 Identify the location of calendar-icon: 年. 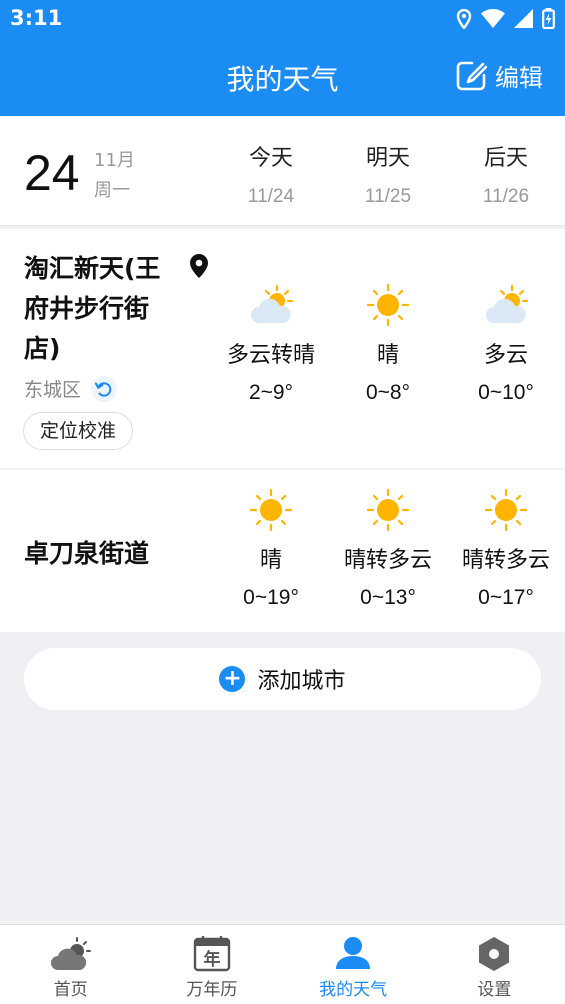
(212, 954).